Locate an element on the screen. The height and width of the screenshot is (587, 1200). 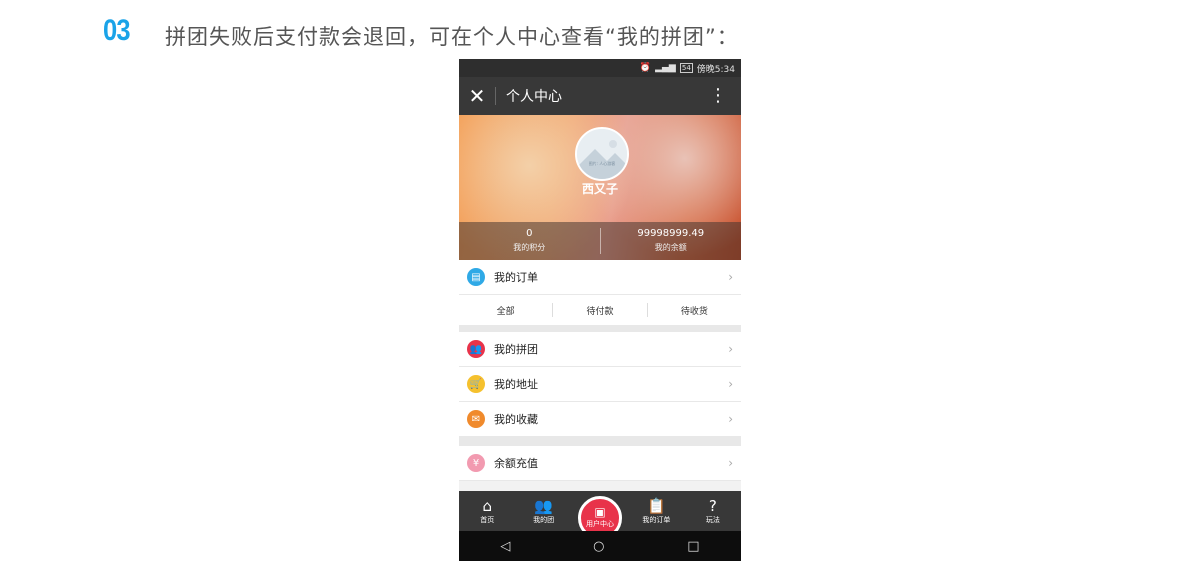
stats-bar: 0 我的积分 99998999.49 我的余额 is located at coordinates (600, 241).